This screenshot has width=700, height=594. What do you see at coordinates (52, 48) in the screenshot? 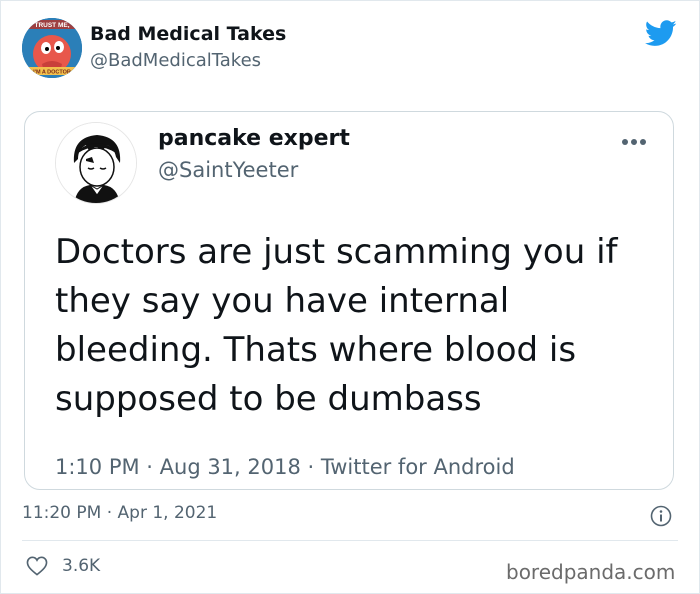
I see `author-avatar: TRUST ME, I'M A DOCTOR` at bounding box center [52, 48].